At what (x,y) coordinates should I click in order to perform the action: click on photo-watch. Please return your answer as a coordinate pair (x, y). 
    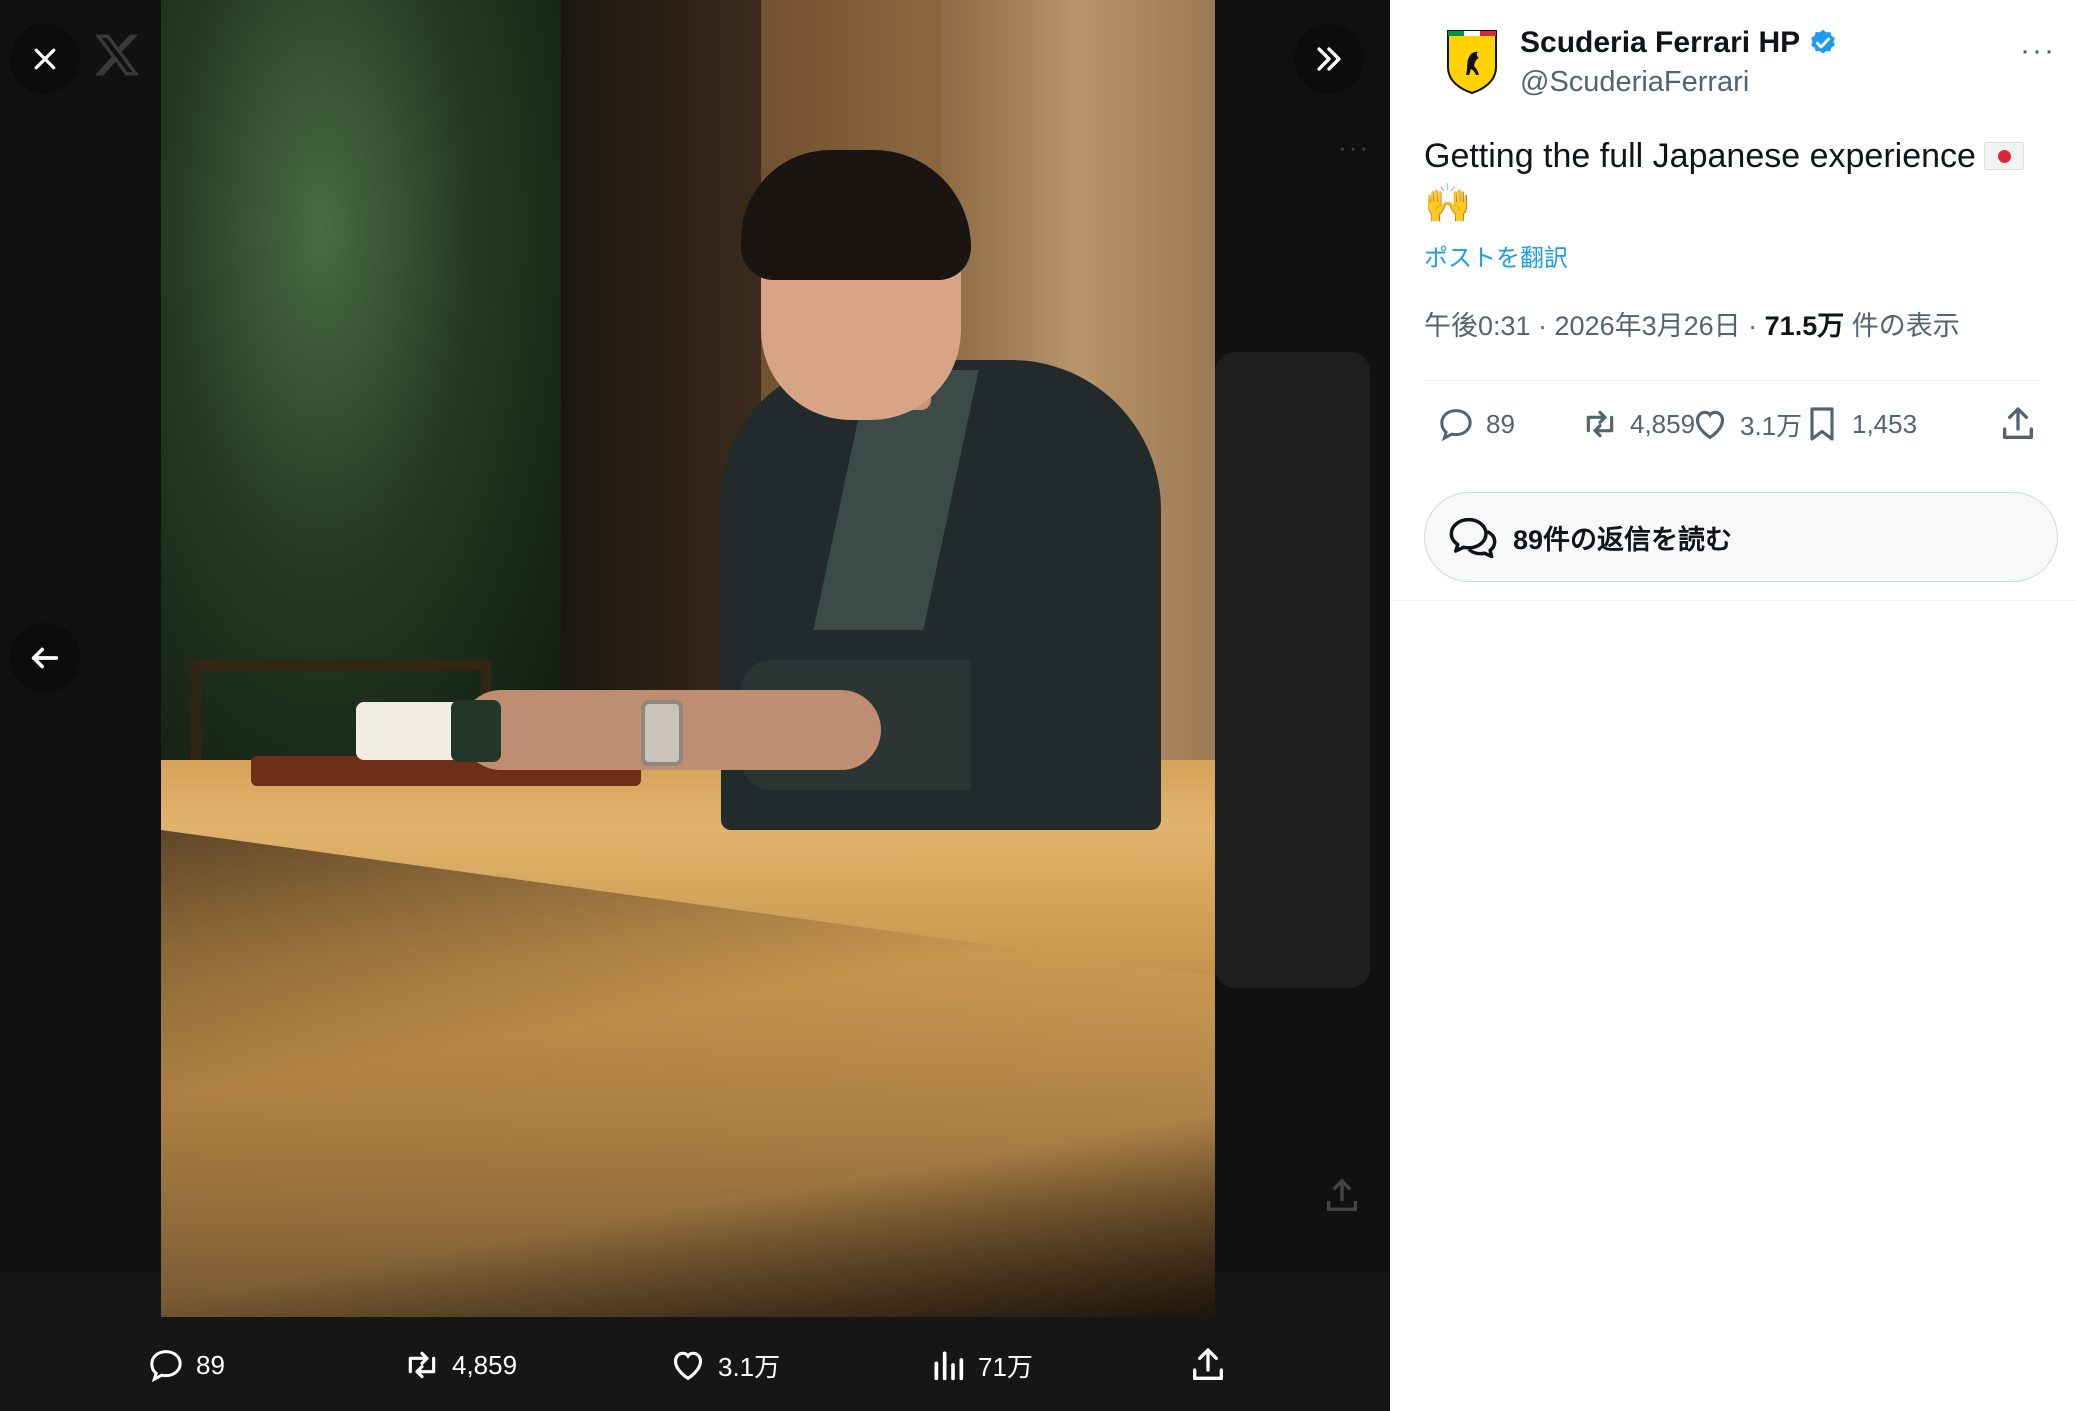
    Looking at the image, I should click on (662, 733).